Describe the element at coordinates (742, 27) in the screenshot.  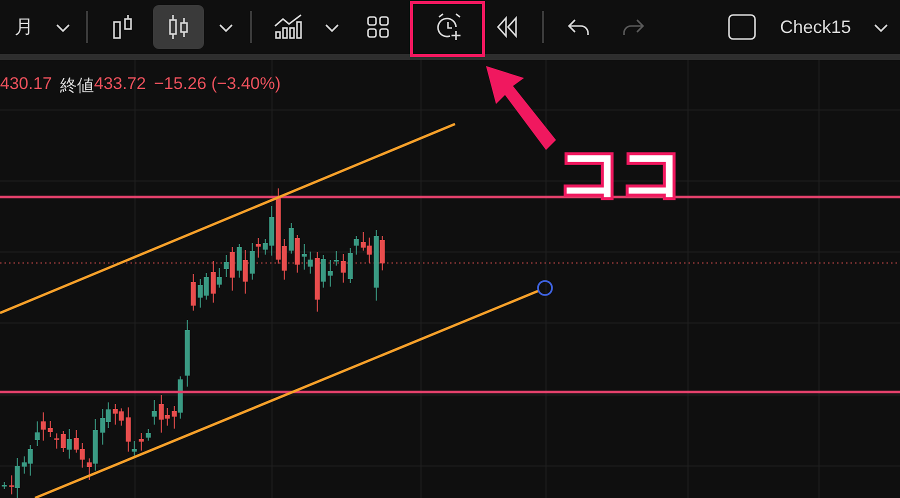
I see `square-icon` at that location.